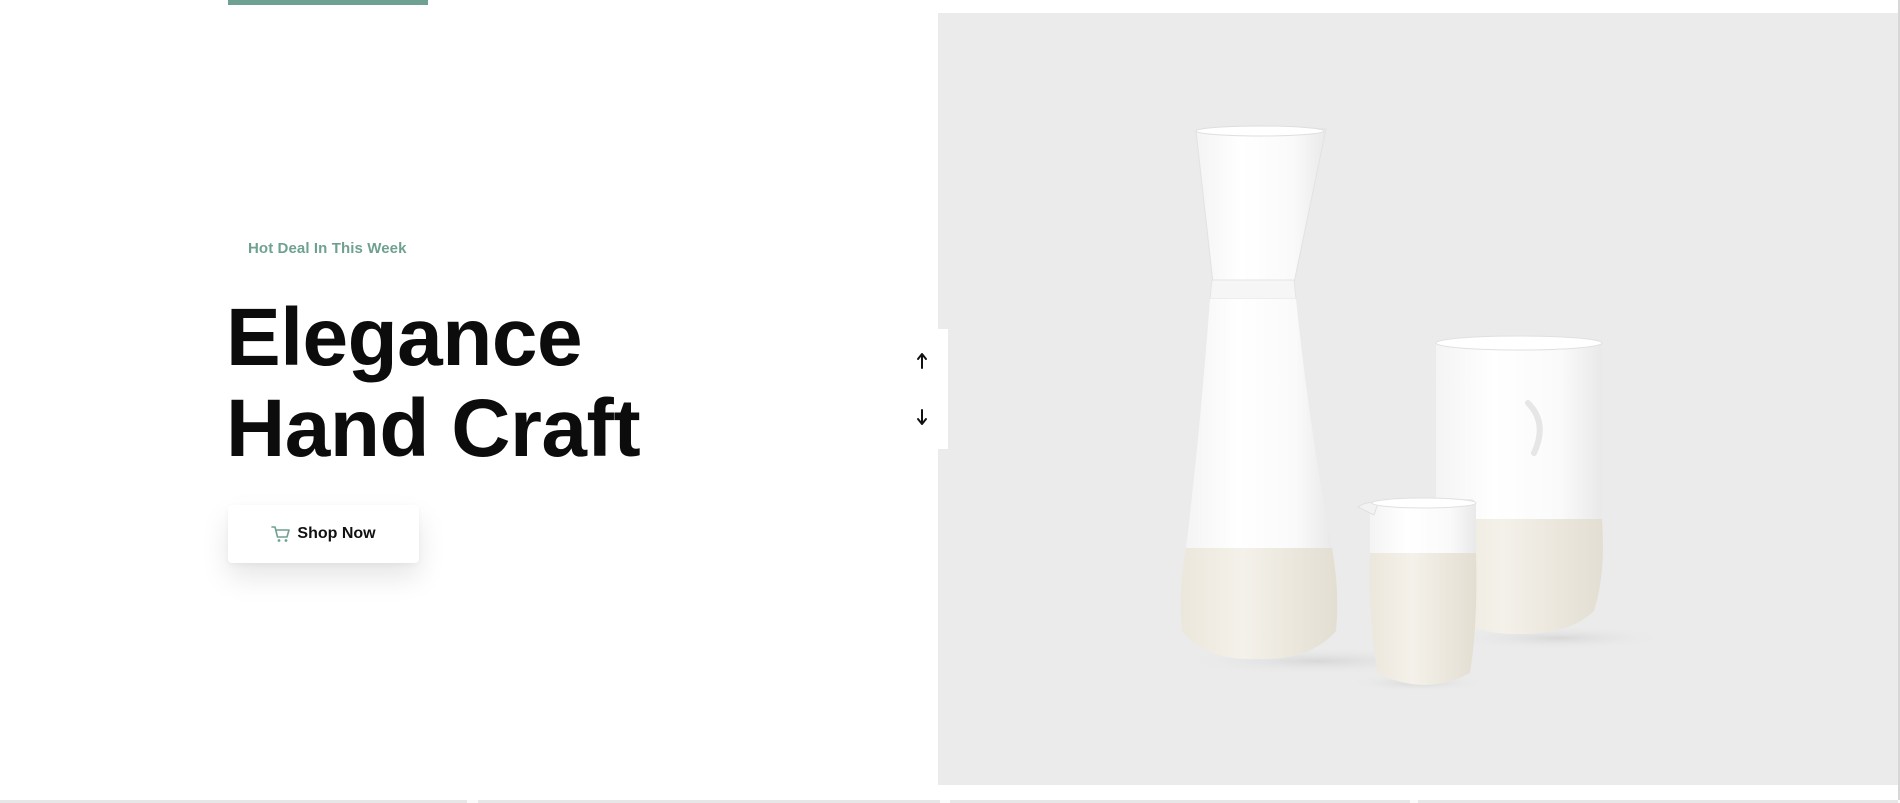  I want to click on headline-line-1: Elegance, so click(404, 337).